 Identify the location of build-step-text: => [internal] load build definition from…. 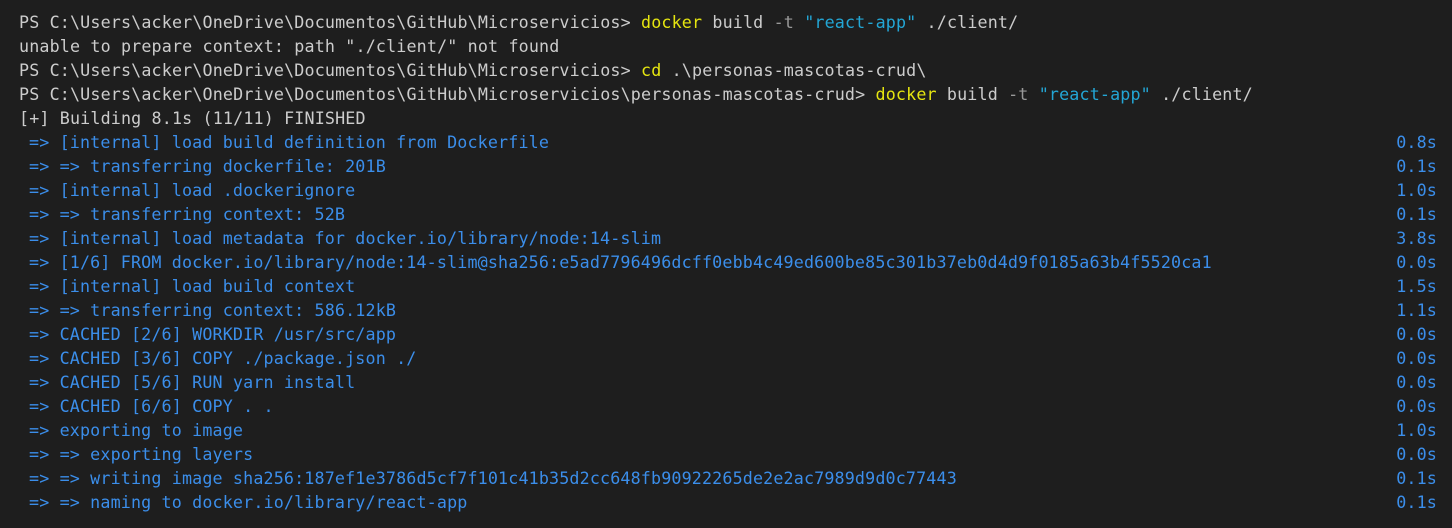
(289, 142).